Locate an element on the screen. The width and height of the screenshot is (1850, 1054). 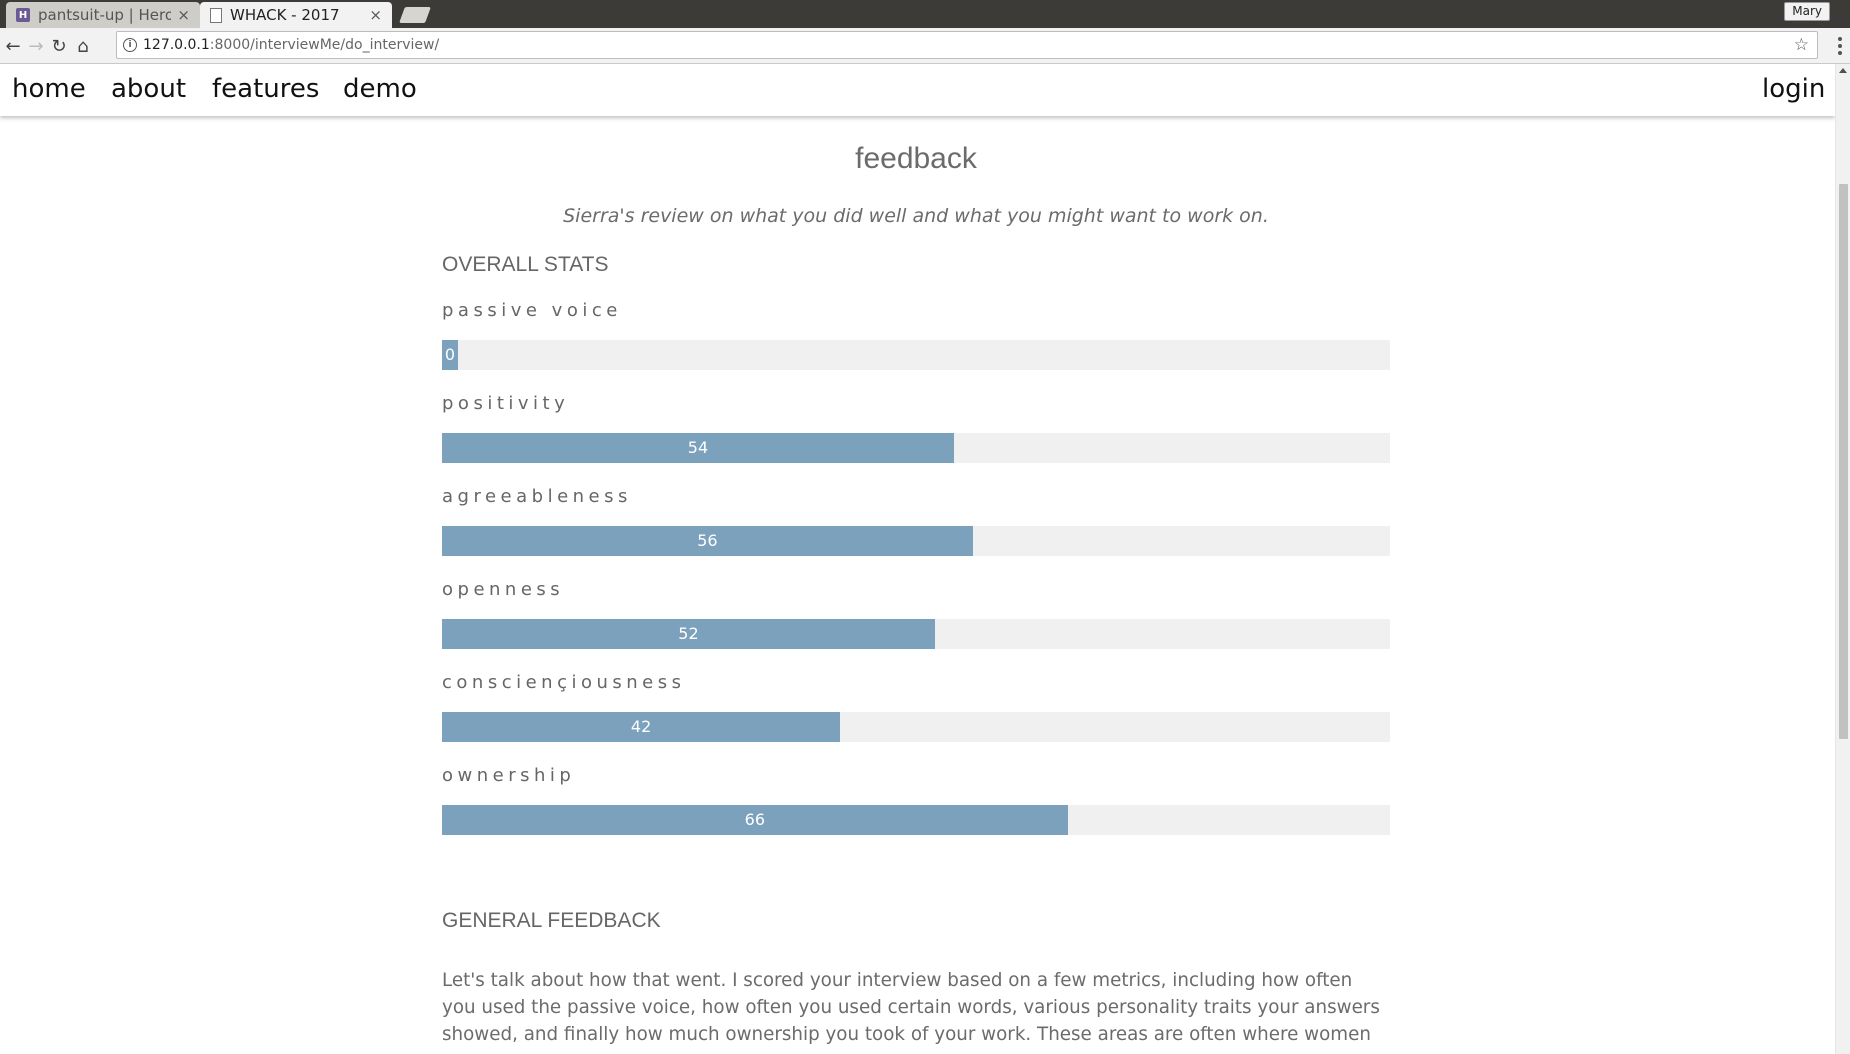
stat-label: agreeableness is located at coordinates (537, 496).